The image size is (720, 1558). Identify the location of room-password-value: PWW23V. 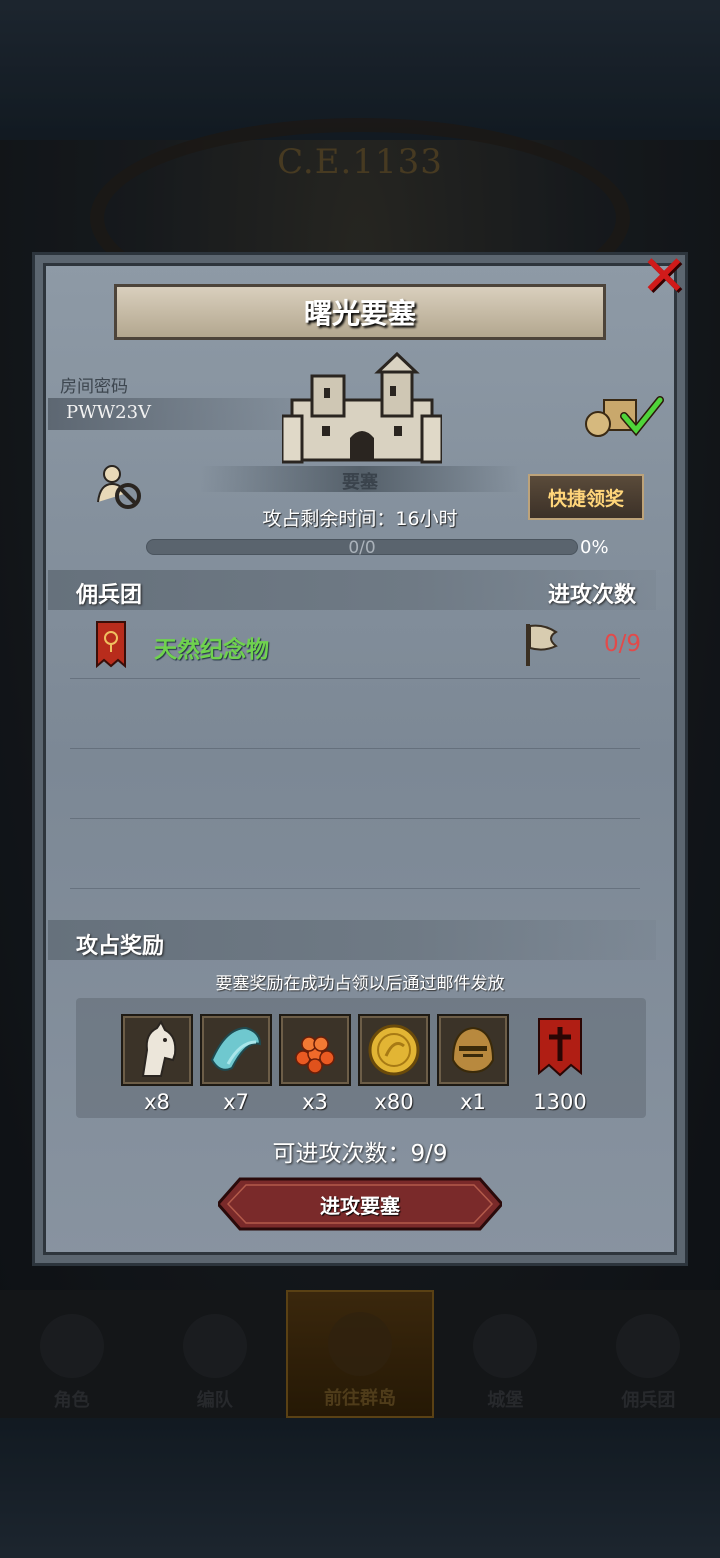
(109, 412).